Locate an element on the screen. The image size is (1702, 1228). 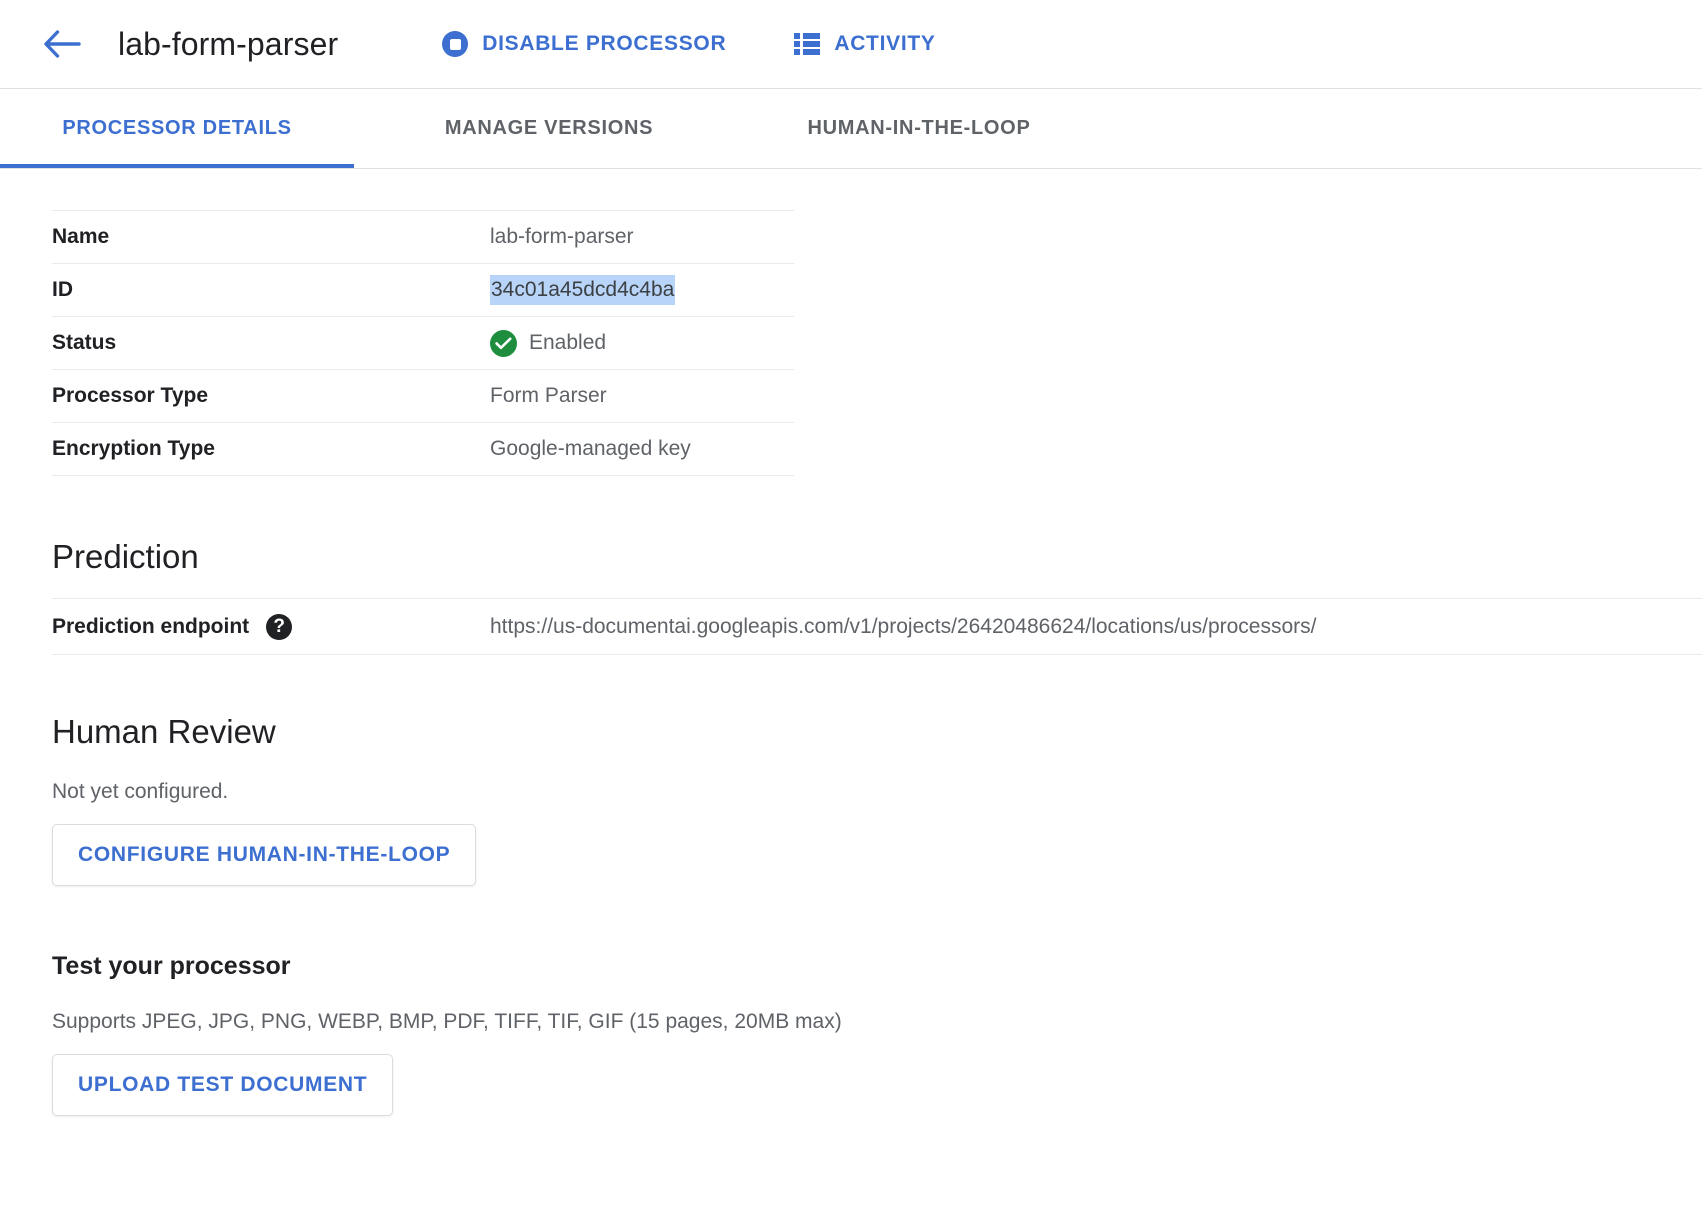
table-row-id: ID 34c01a45dcd4c4ba is located at coordinates (423, 290).